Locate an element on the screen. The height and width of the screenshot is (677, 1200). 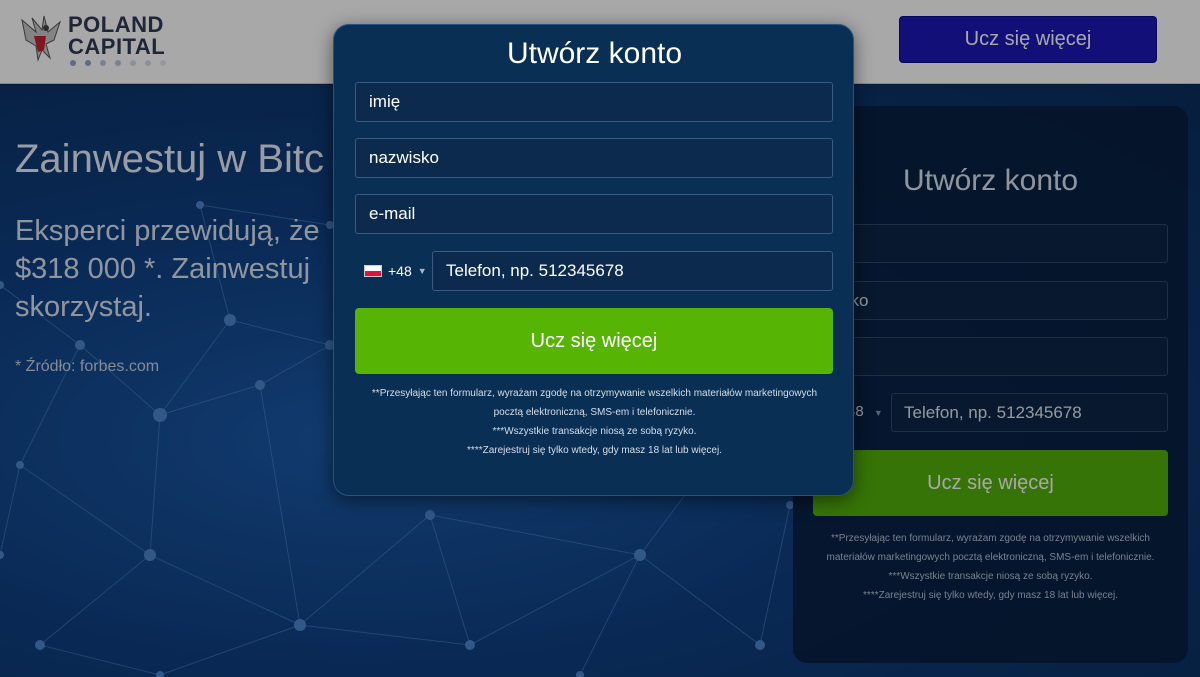
email-field: e-mail is located at coordinates (594, 214).